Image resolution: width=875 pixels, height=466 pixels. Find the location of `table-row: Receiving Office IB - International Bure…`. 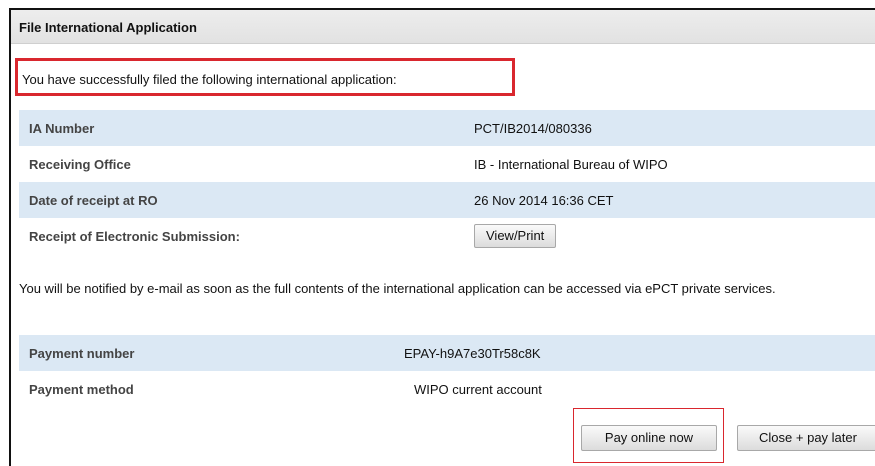

table-row: Receiving Office IB - International Bure… is located at coordinates (447, 164).